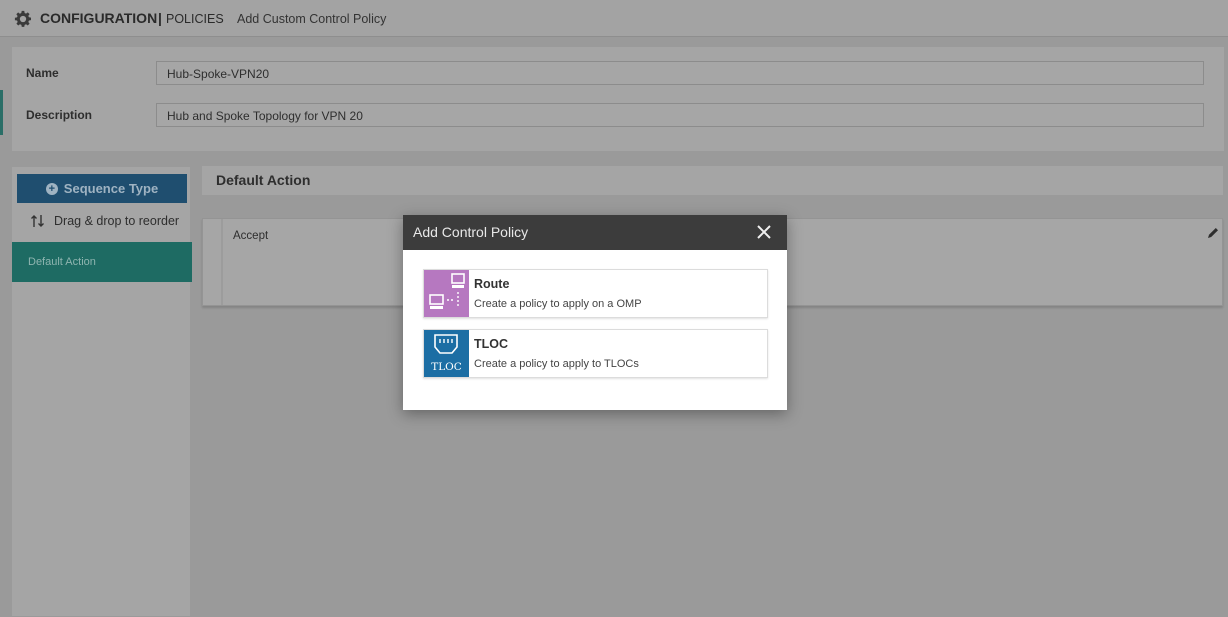  I want to click on sequence-type-button: + Sequence Type, so click(102, 188).